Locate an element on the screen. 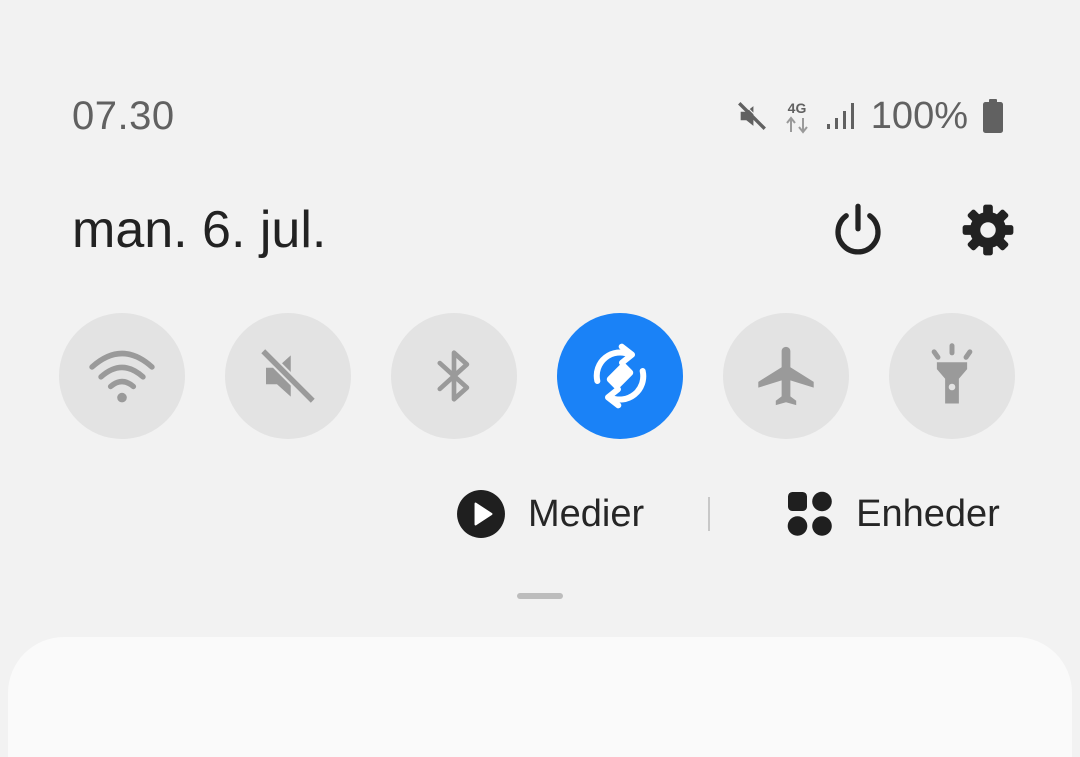 This screenshot has height=757, width=1080. settings-button is located at coordinates (988, 230).